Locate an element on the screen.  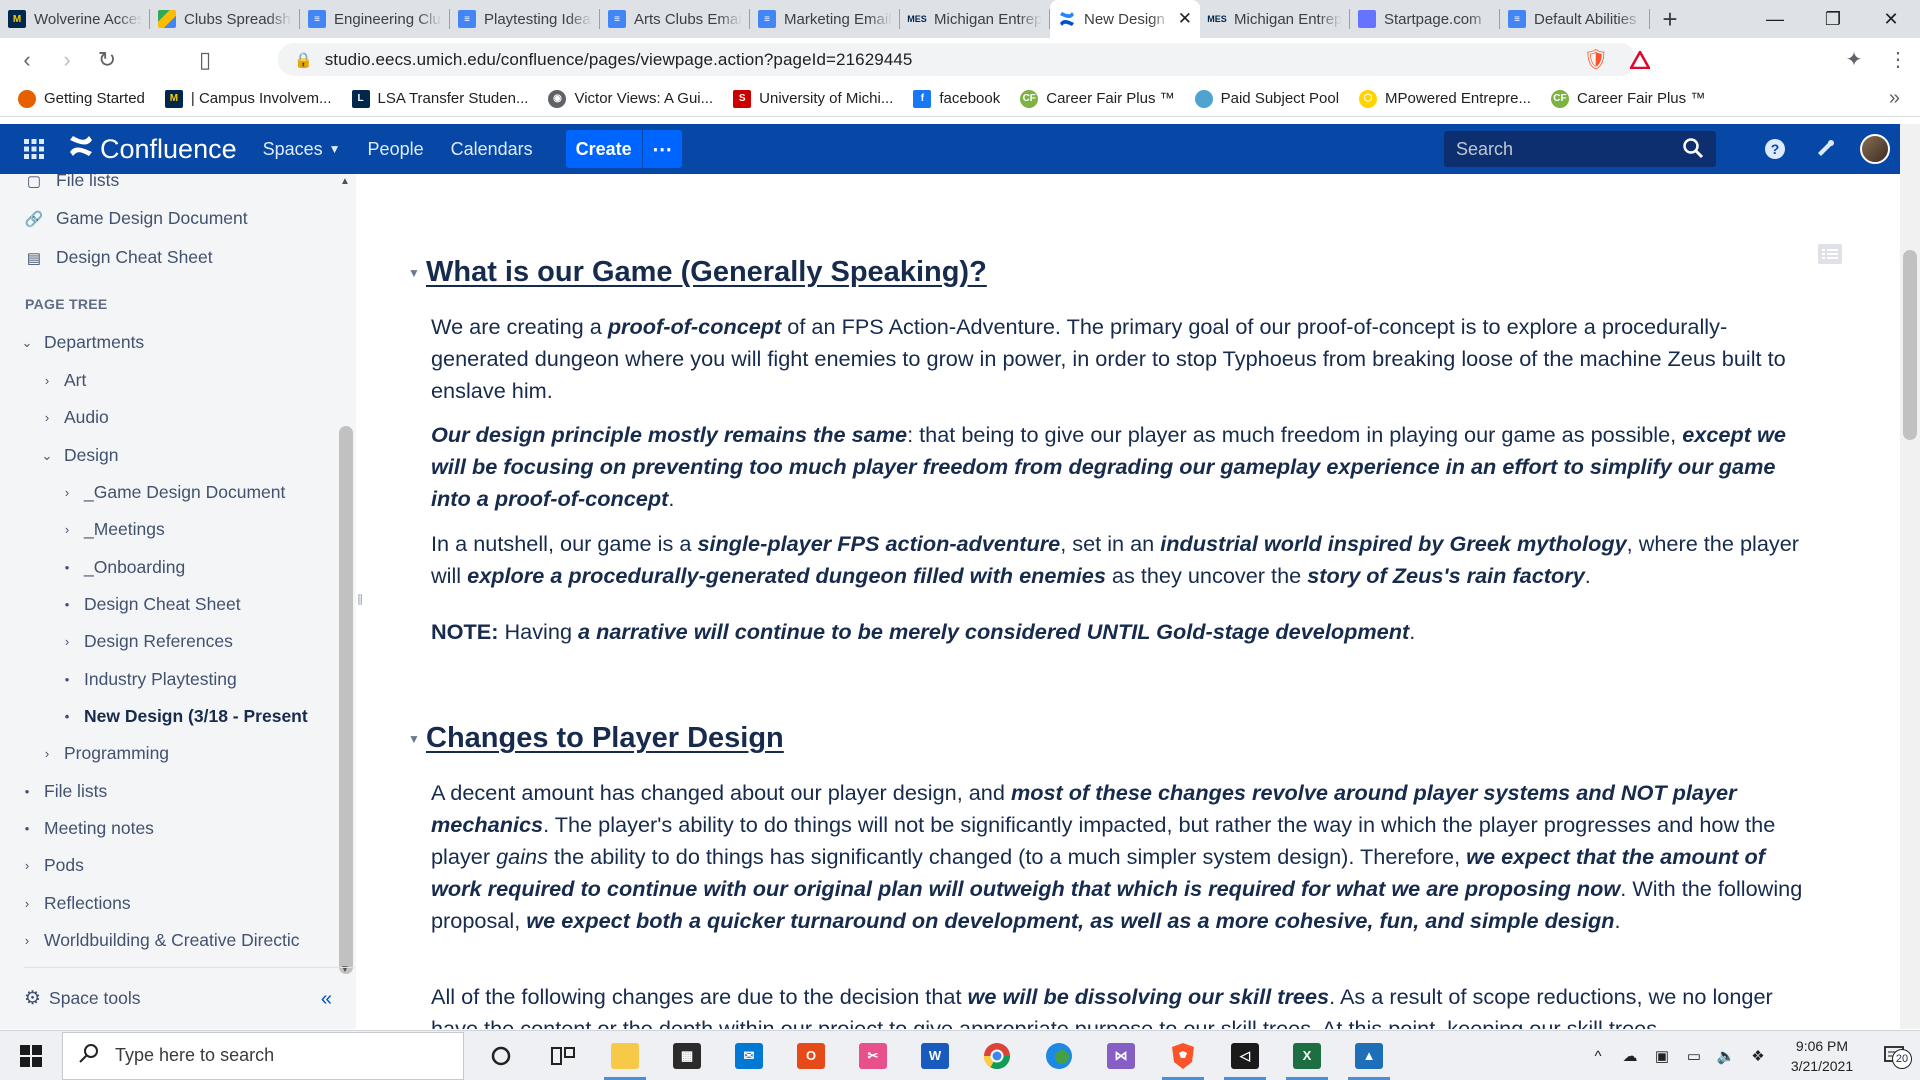
excel-icon: X is located at coordinates (1307, 1055).